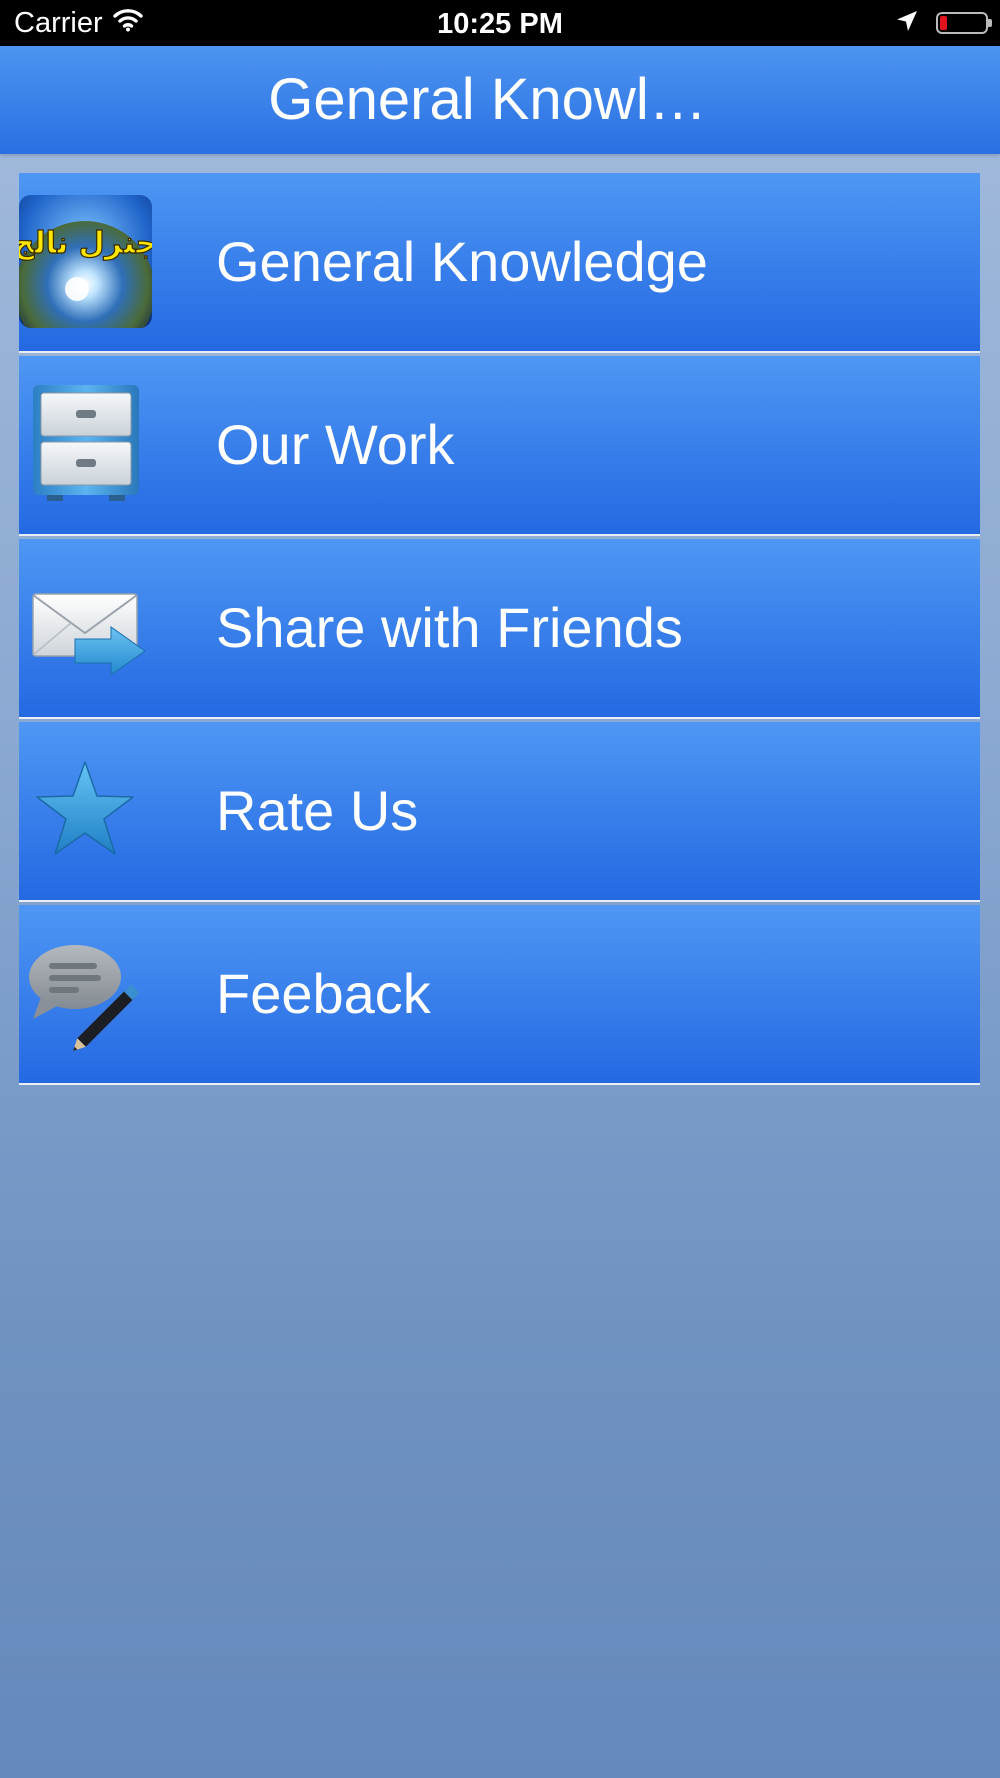 This screenshot has width=1000, height=1778. Describe the element at coordinates (499, 995) in the screenshot. I see `menu-item-feedback: Feeback` at that location.